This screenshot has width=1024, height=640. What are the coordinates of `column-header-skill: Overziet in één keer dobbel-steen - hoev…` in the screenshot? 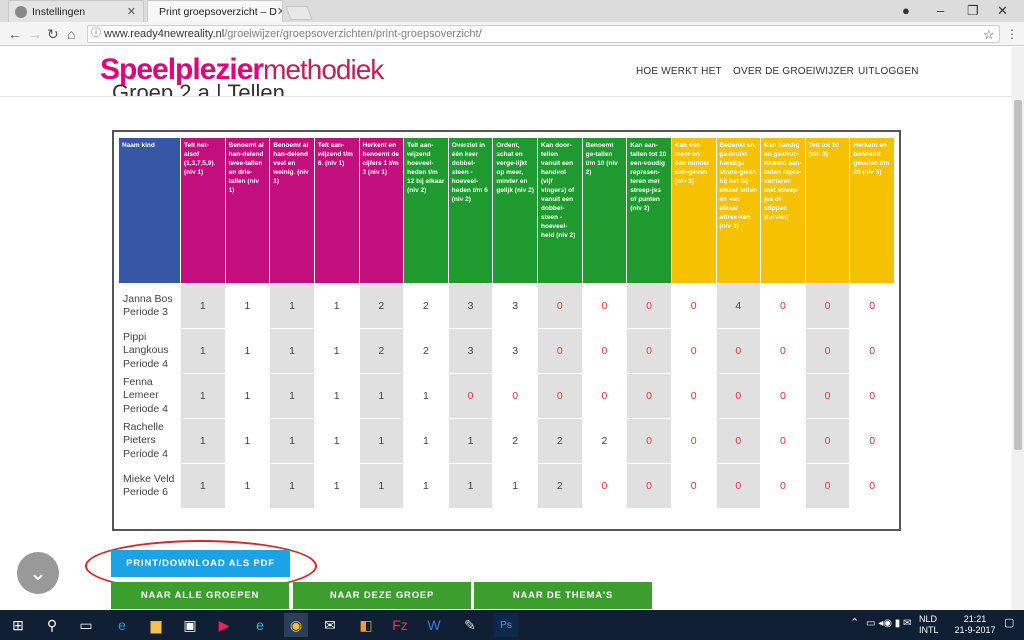 It's located at (470, 210).